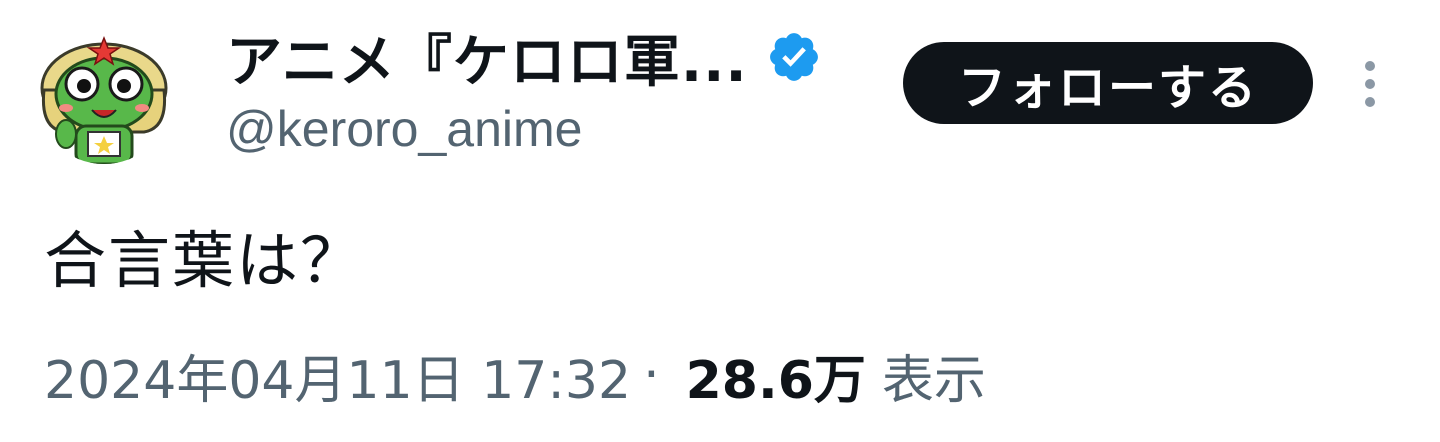 The image size is (1440, 442). Describe the element at coordinates (1370, 84) in the screenshot. I see `more-vertical-icon` at that location.